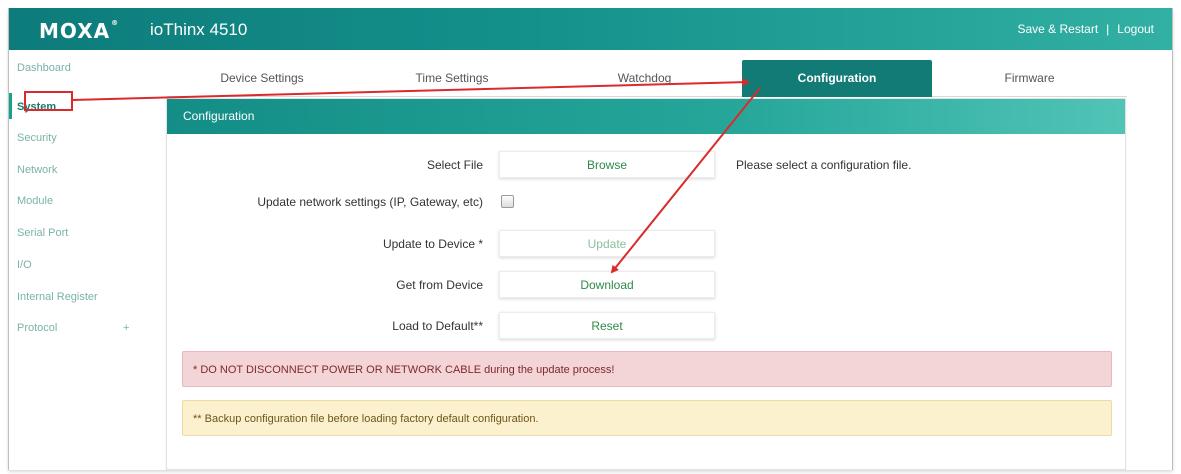 Image resolution: width=1181 pixels, height=474 pixels. Describe the element at coordinates (37, 170) in the screenshot. I see `sidebar-item-network: Network` at that location.